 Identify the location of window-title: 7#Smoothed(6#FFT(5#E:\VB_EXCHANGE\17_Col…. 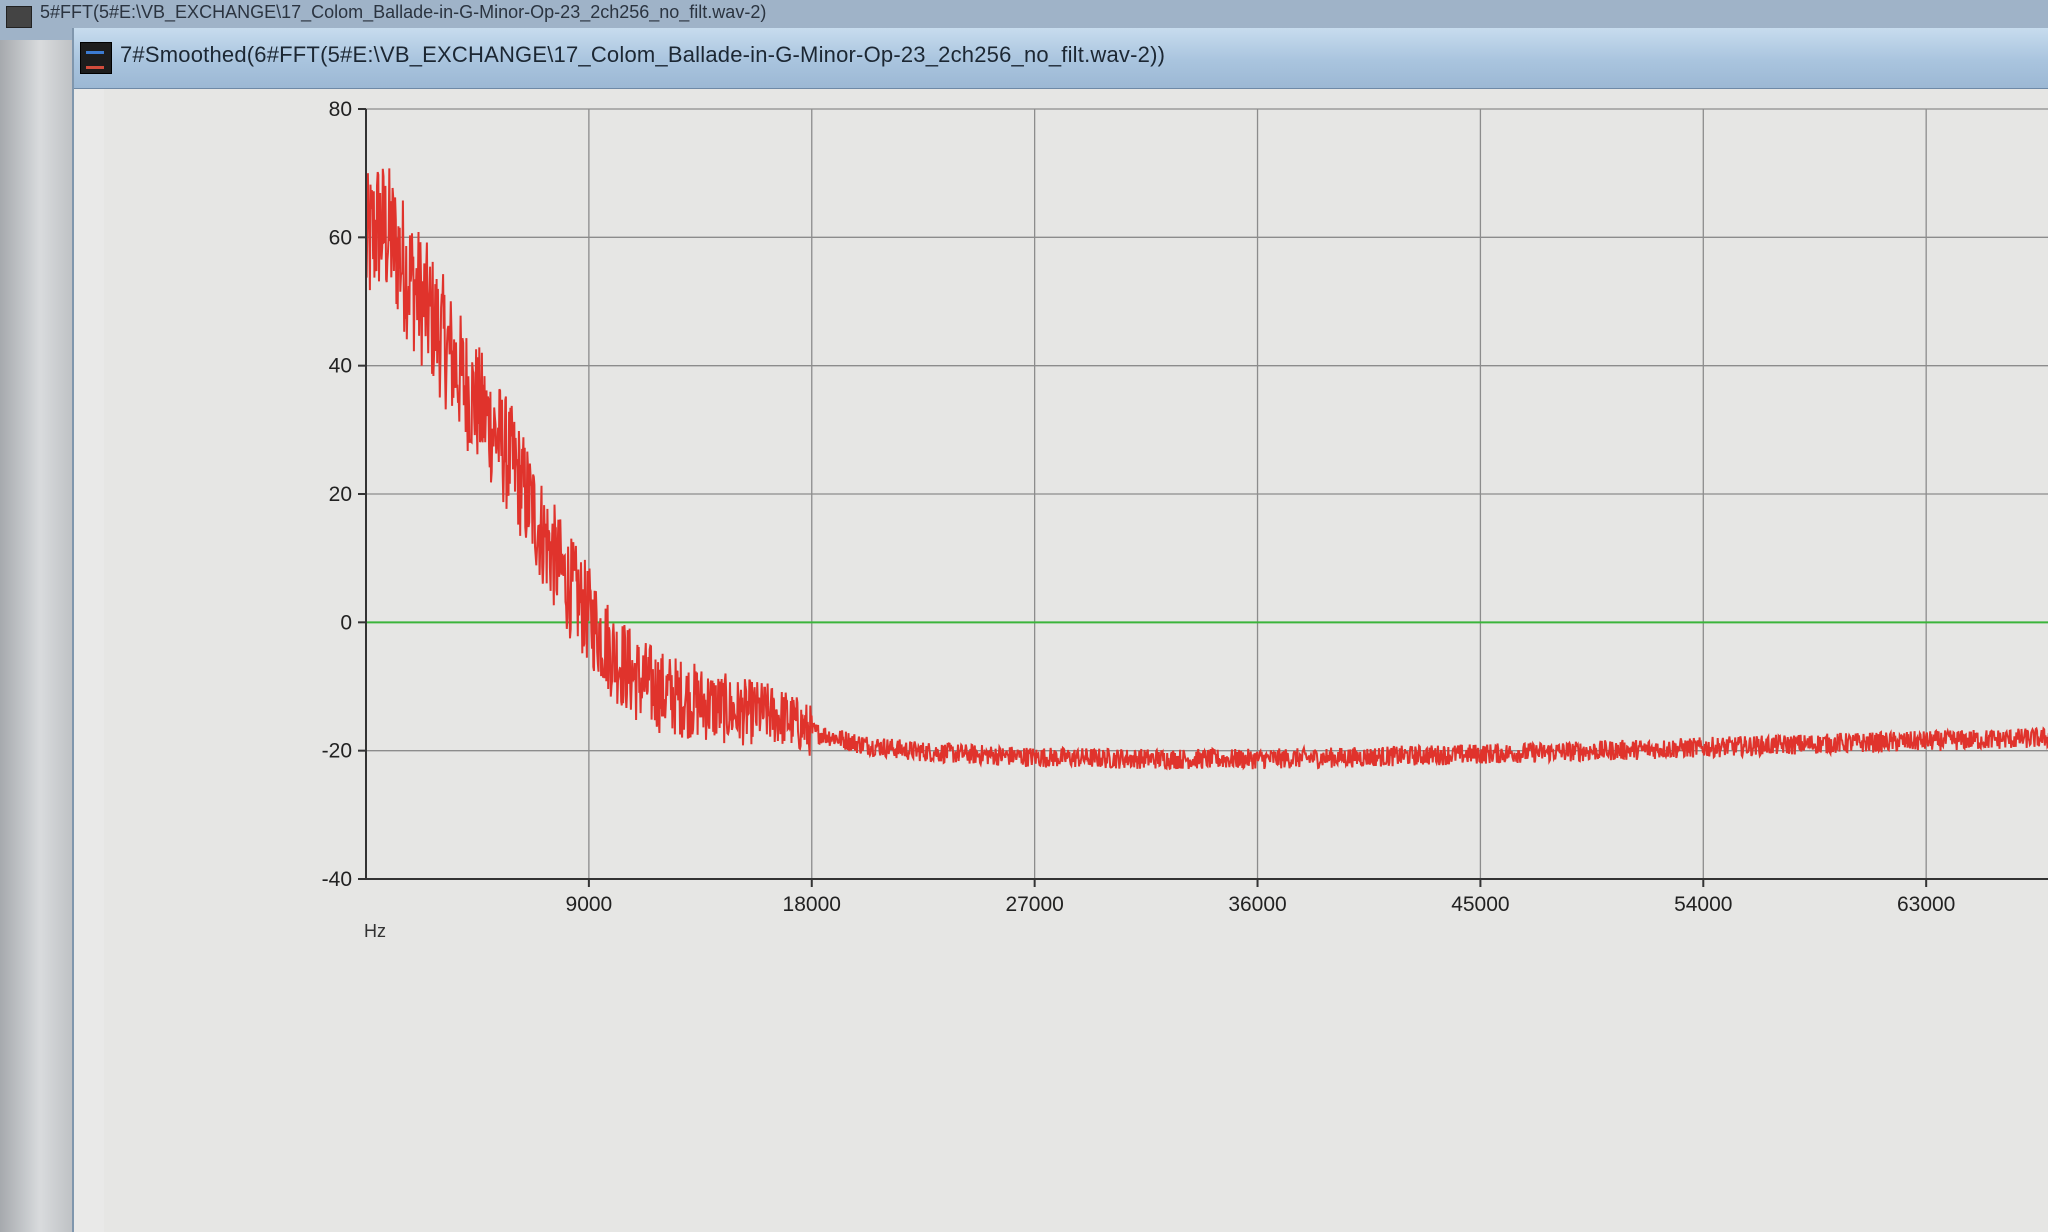
(643, 54).